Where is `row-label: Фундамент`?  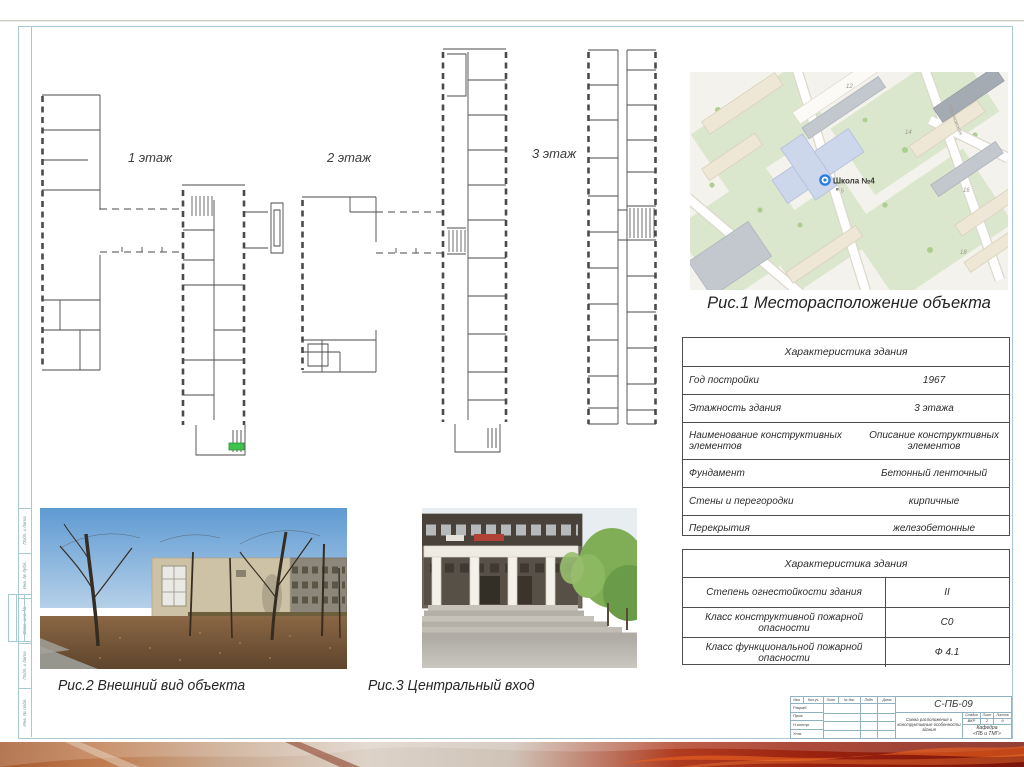 row-label: Фундамент is located at coordinates (717, 473).